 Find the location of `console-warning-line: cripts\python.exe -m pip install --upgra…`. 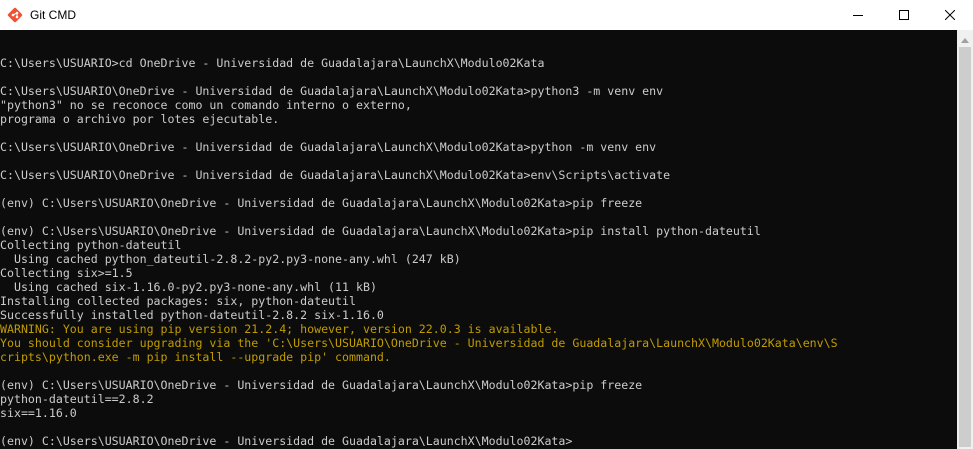

console-warning-line: cripts\python.exe -m pip install --upgra… is located at coordinates (195, 357).